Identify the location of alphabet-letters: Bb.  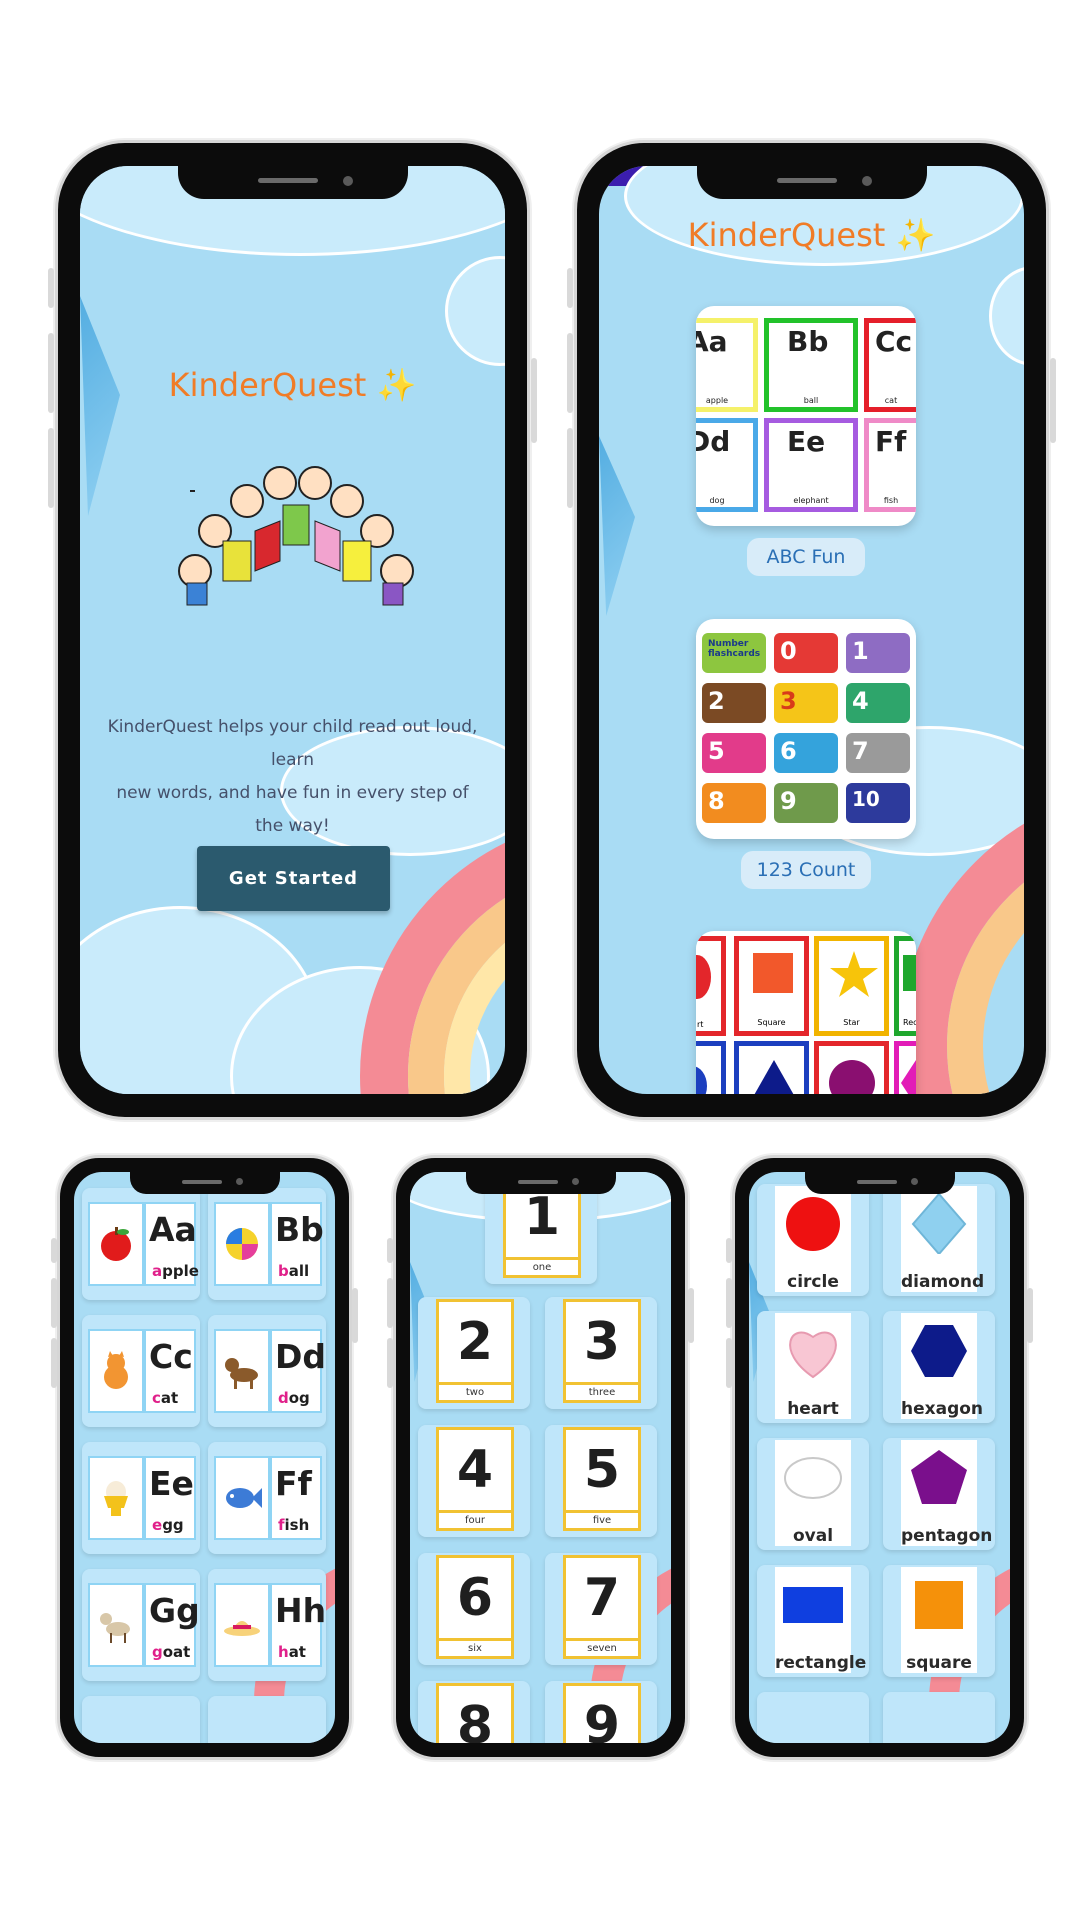
(299, 1229).